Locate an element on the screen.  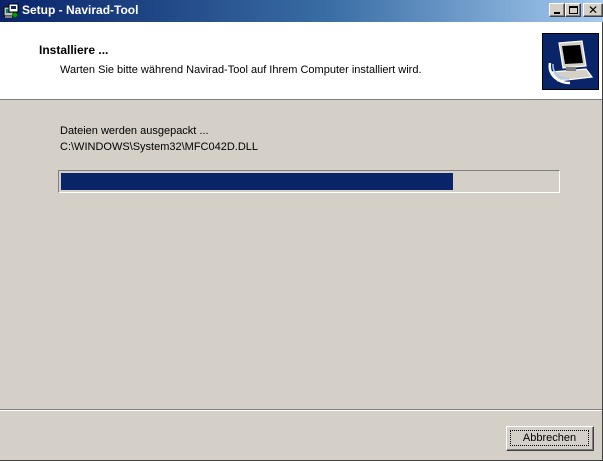
cancel-button-label: Abbrechen is located at coordinates (549, 438).